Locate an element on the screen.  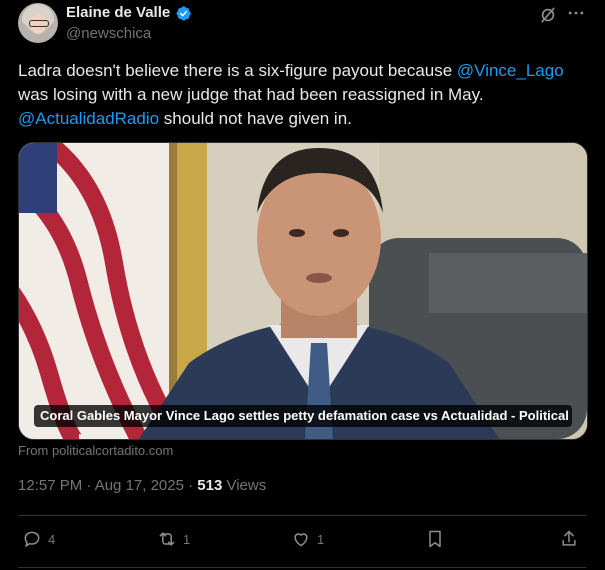
repost-button: 1 is located at coordinates (173, 539).